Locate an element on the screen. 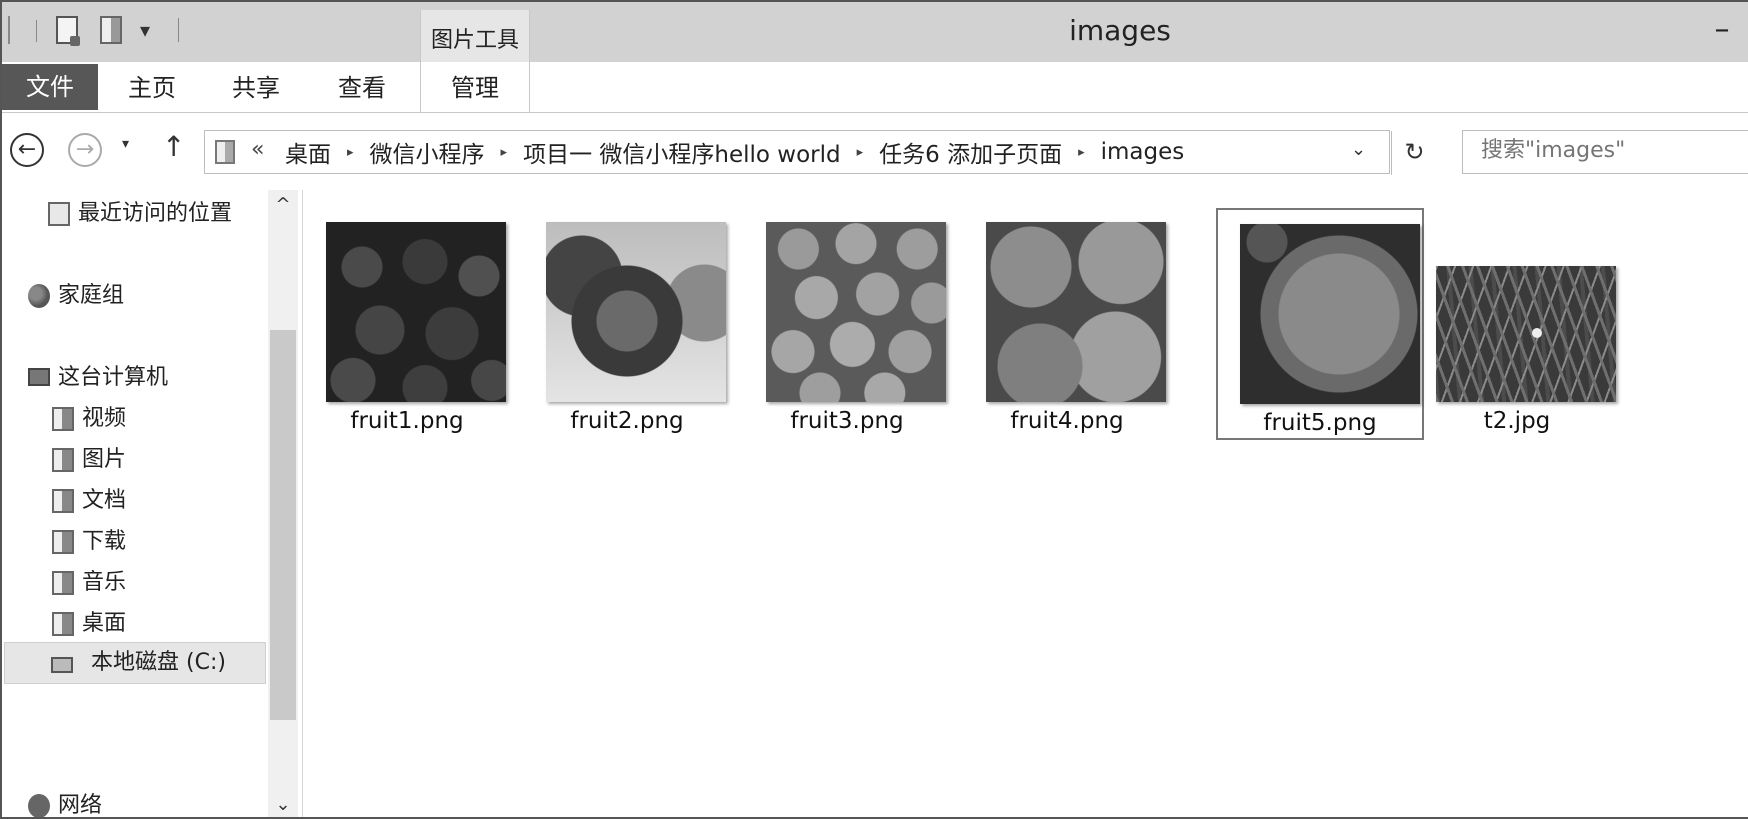  recent-locations-dropdown: ▾ is located at coordinates (125, 144).